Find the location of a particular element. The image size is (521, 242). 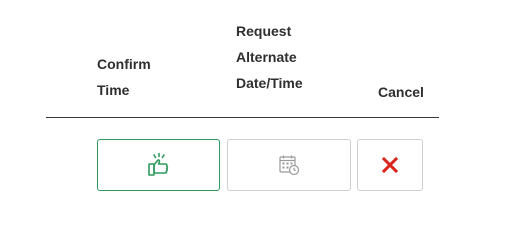

confirm-time-header-line1: Confirm is located at coordinates (124, 64).